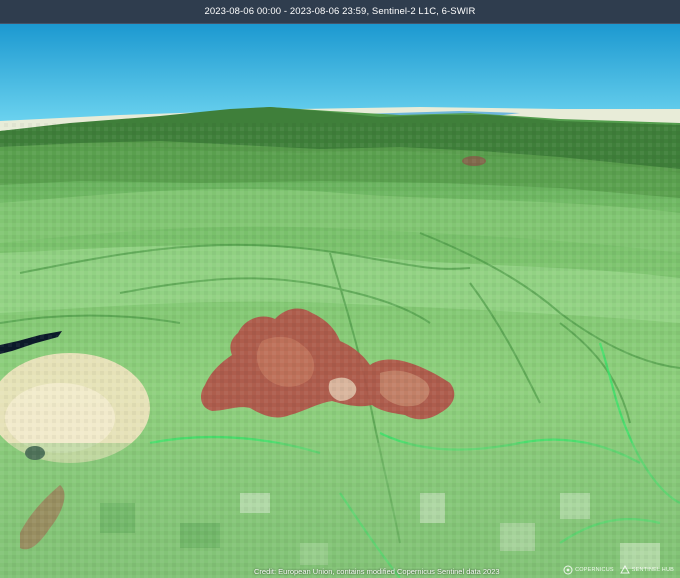 Image resolution: width=680 pixels, height=578 pixels. Describe the element at coordinates (568, 570) in the screenshot. I see `copernicus-icon` at that location.